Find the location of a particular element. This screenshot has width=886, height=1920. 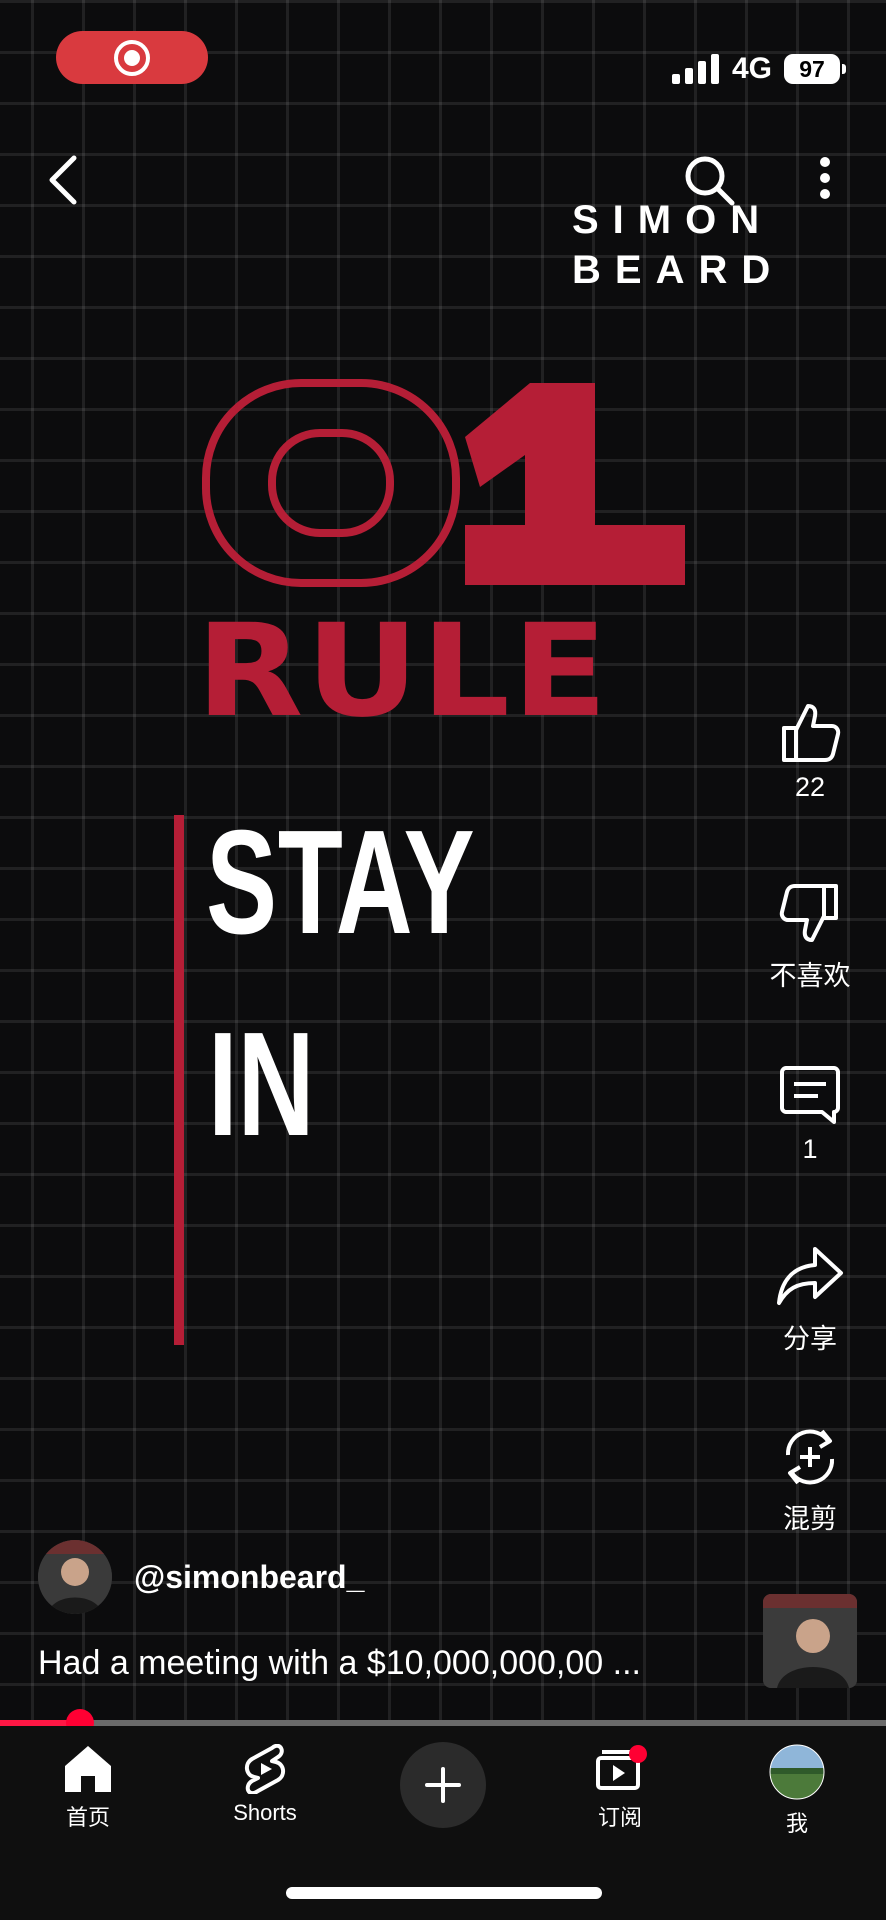

profile-avatar-icon is located at coordinates (797, 1772).